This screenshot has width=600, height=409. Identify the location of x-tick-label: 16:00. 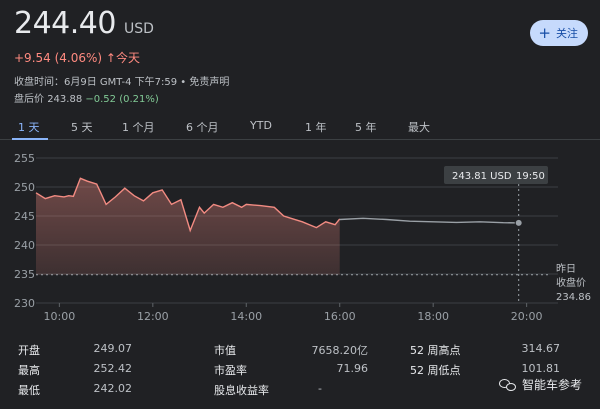
(340, 316).